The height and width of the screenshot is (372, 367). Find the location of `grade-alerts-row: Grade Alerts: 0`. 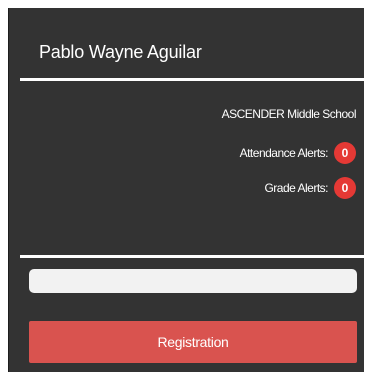

grade-alerts-row: Grade Alerts: 0 is located at coordinates (310, 188).